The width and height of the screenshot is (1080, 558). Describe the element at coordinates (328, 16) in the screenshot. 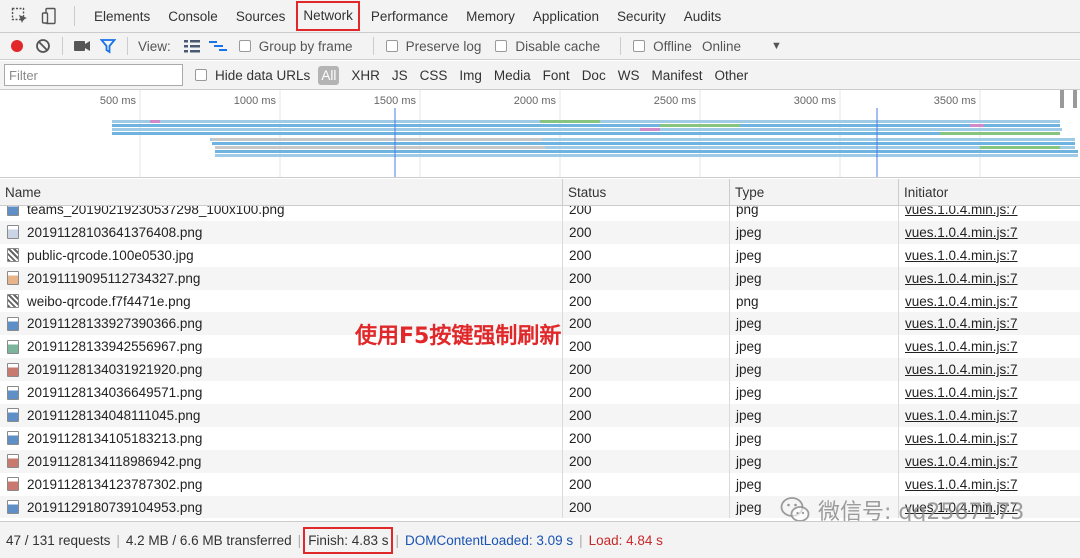

I see `tab-network: Network` at that location.